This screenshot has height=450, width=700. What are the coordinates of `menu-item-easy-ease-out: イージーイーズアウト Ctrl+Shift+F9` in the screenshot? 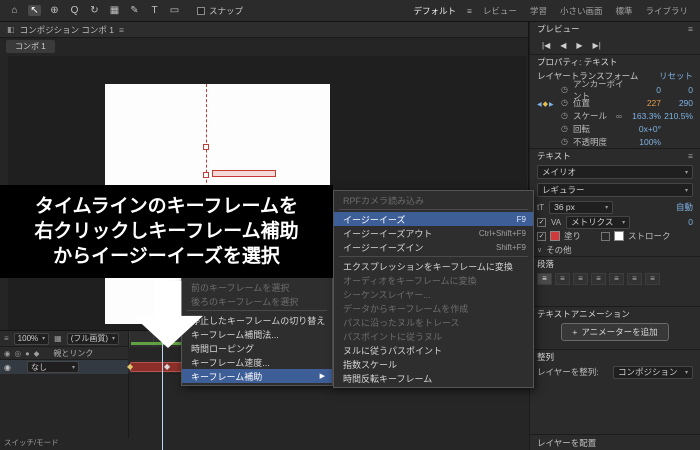 It's located at (433, 233).